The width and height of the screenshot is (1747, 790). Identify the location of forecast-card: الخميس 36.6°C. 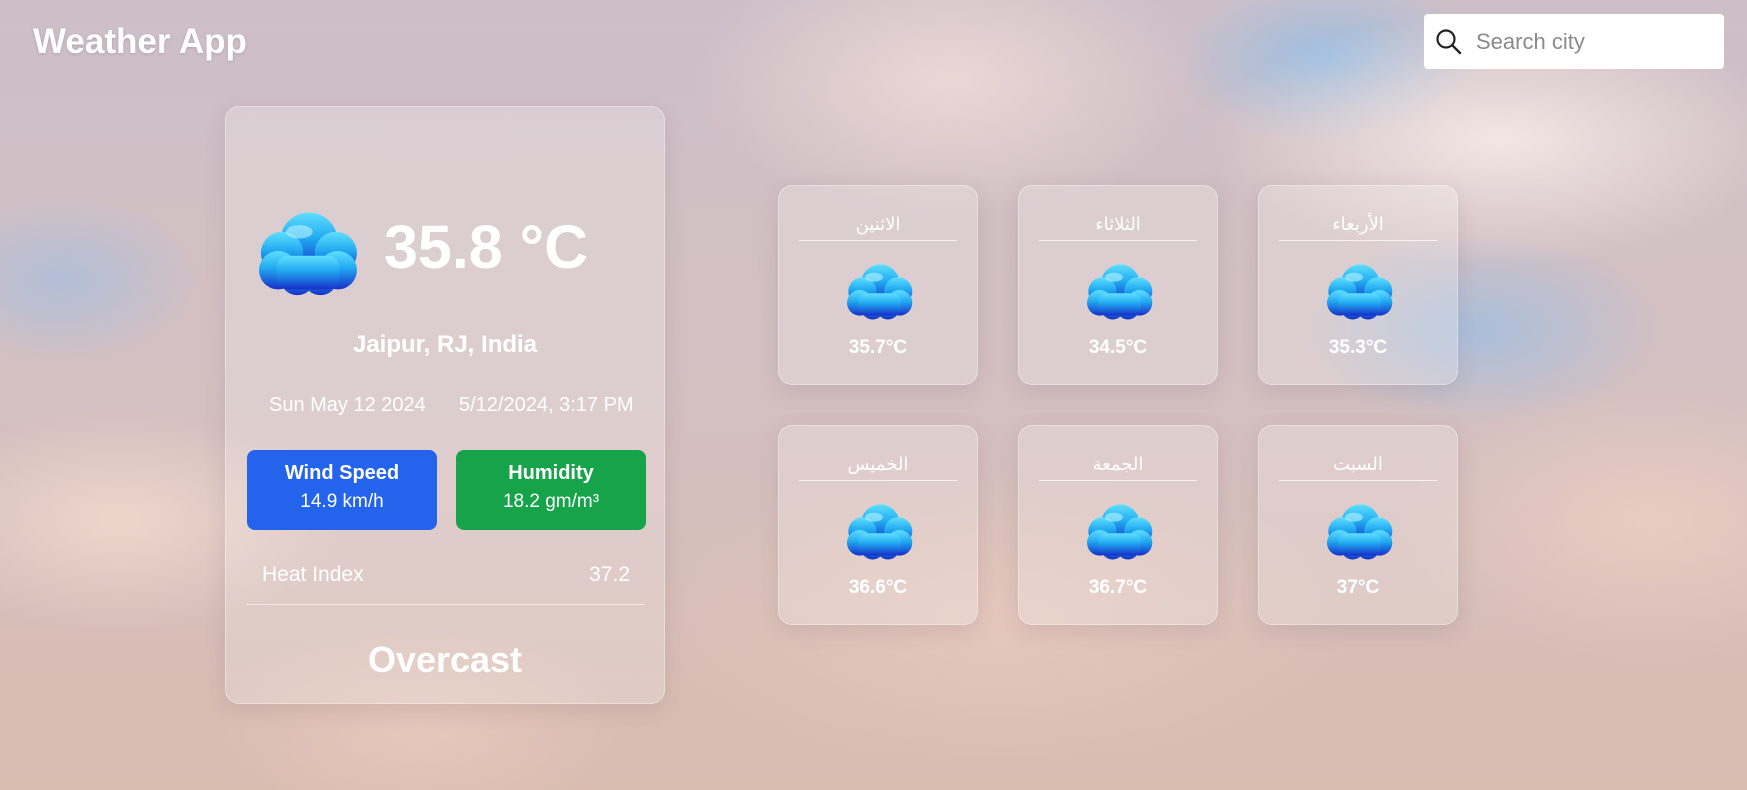
(878, 525).